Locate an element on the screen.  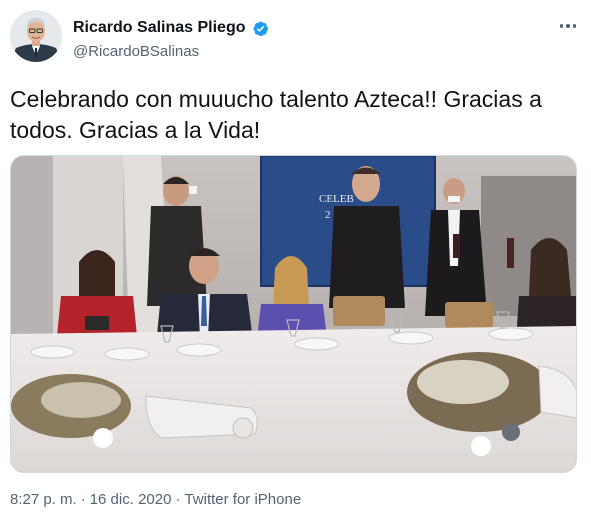
screen-text-bottom: 2 is located at coordinates (328, 215).